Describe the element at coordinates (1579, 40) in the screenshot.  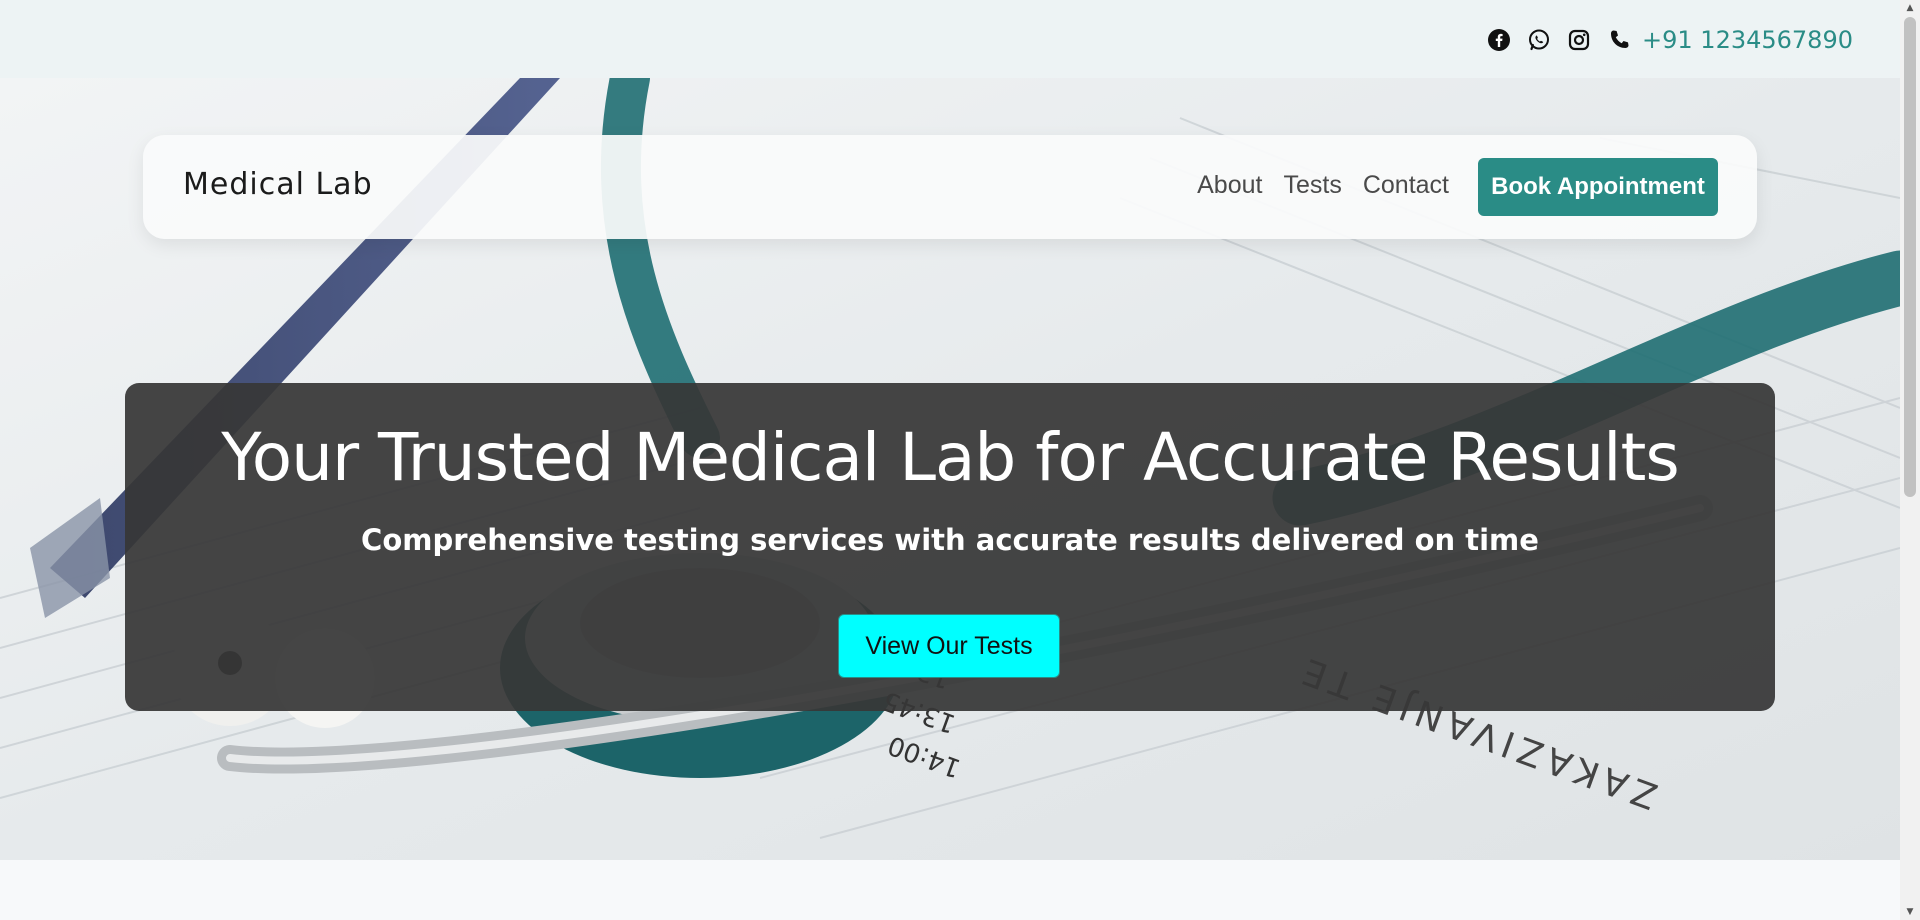
I see `instagram-icon` at that location.